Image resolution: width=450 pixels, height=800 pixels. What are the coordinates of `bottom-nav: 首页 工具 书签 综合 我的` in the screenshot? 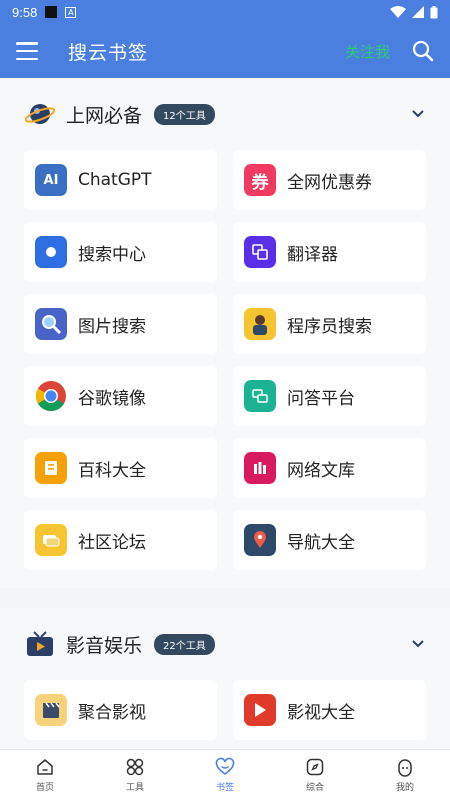 It's located at (225, 774).